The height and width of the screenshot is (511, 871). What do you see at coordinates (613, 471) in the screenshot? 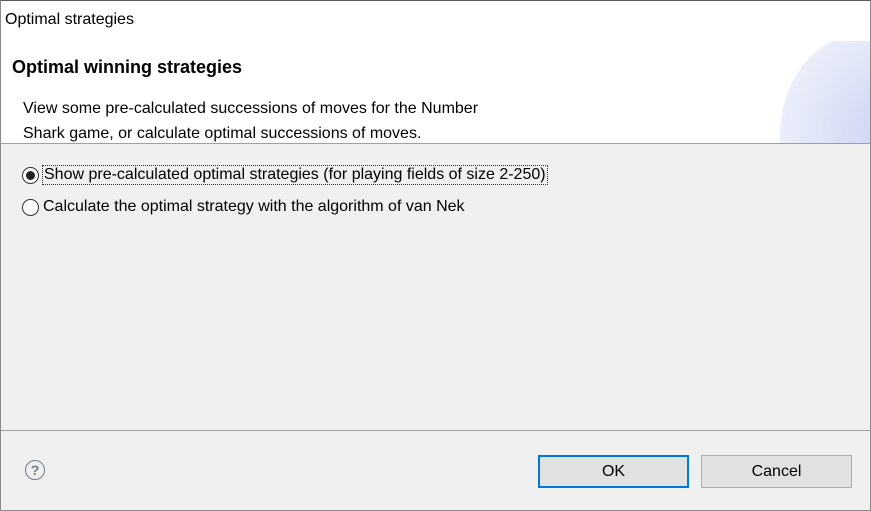
I see `ok-button: OK` at bounding box center [613, 471].